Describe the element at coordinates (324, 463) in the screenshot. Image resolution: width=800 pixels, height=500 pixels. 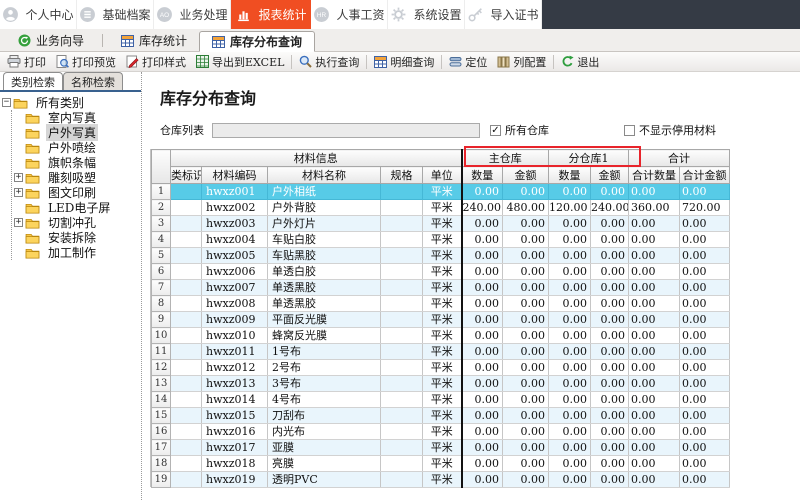
I see `material-name-cell: 亮膜` at that location.